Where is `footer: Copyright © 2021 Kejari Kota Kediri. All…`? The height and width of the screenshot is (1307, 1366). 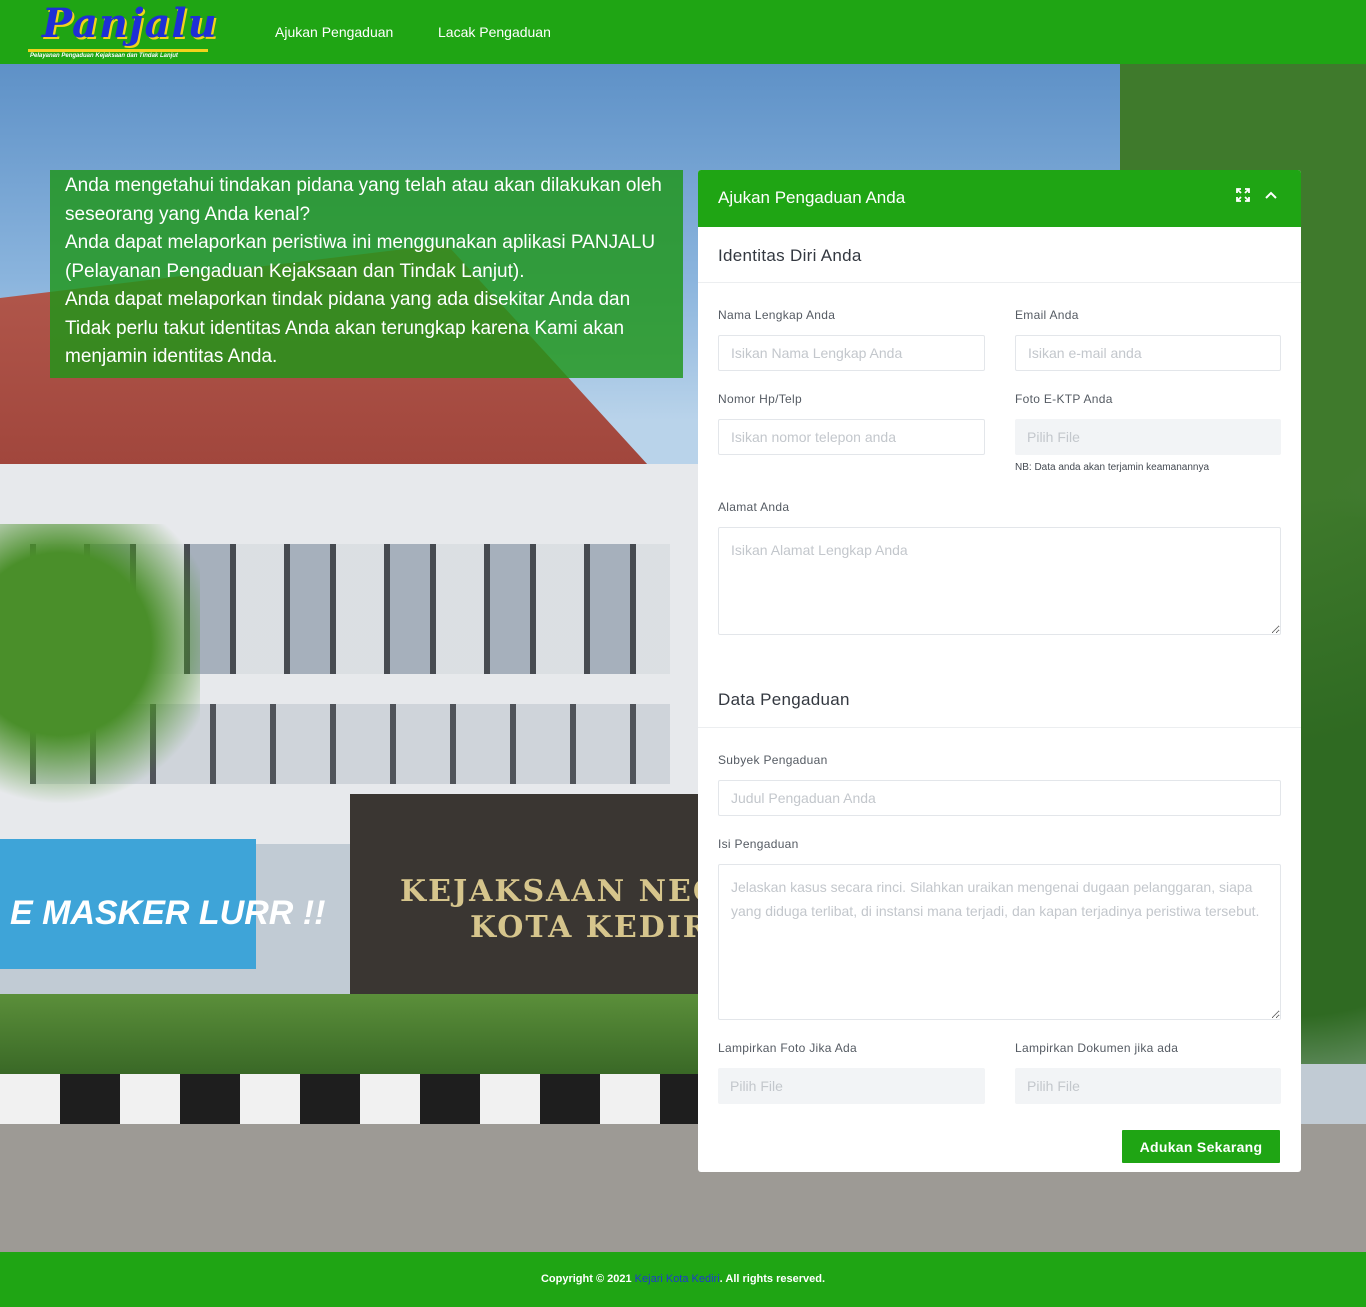 footer: Copyright © 2021 Kejari Kota Kediri. All… is located at coordinates (683, 1279).